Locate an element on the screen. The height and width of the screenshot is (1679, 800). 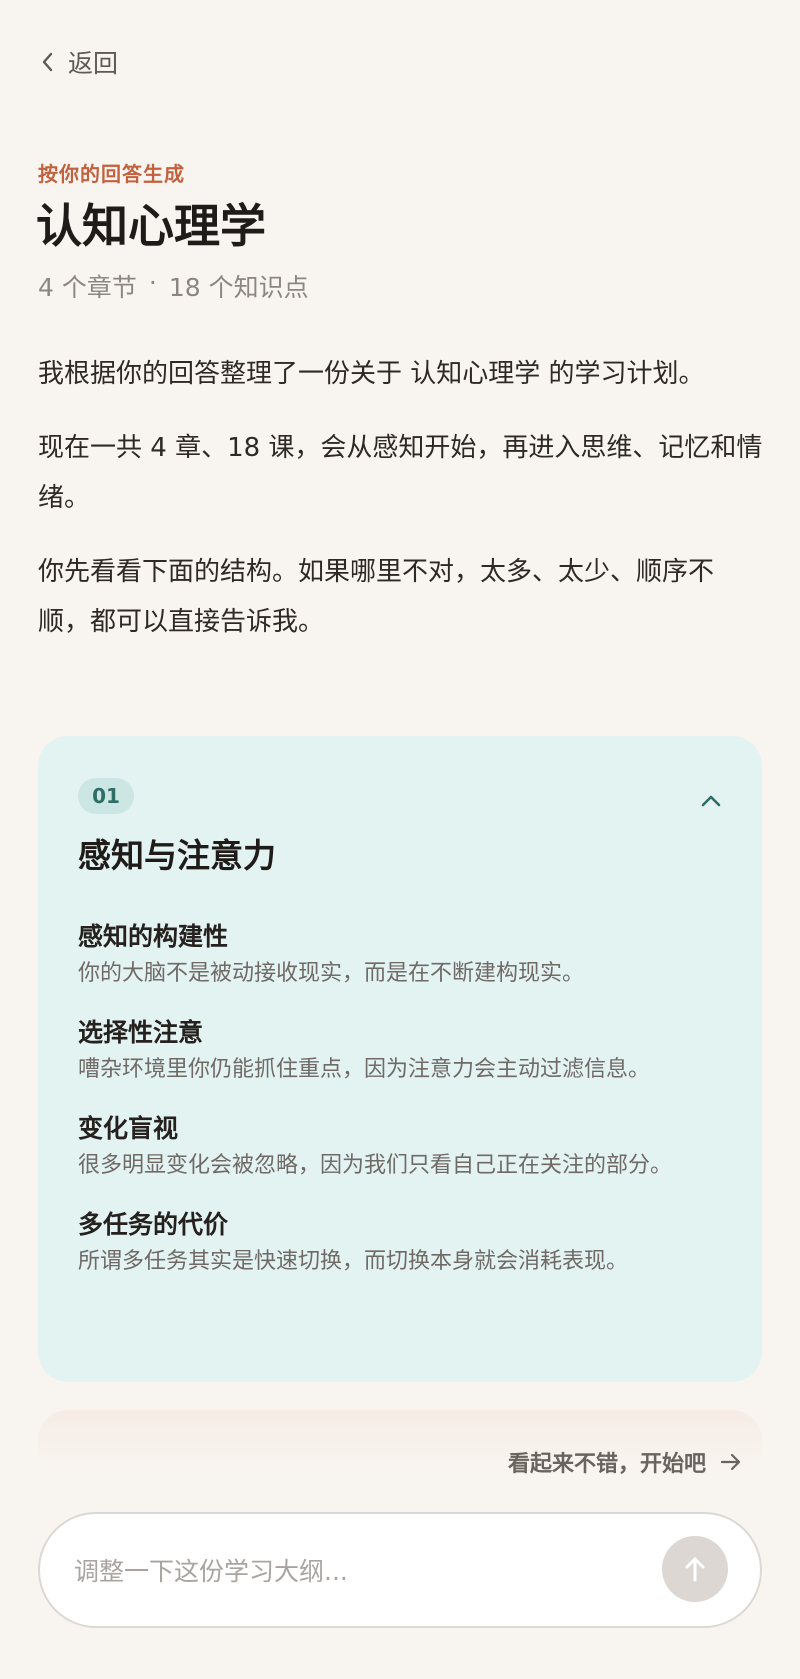
list-item: 感知的构建性 你的大脑不是被动接收现实，而是在不断建构现实。 is located at coordinates (398, 955).